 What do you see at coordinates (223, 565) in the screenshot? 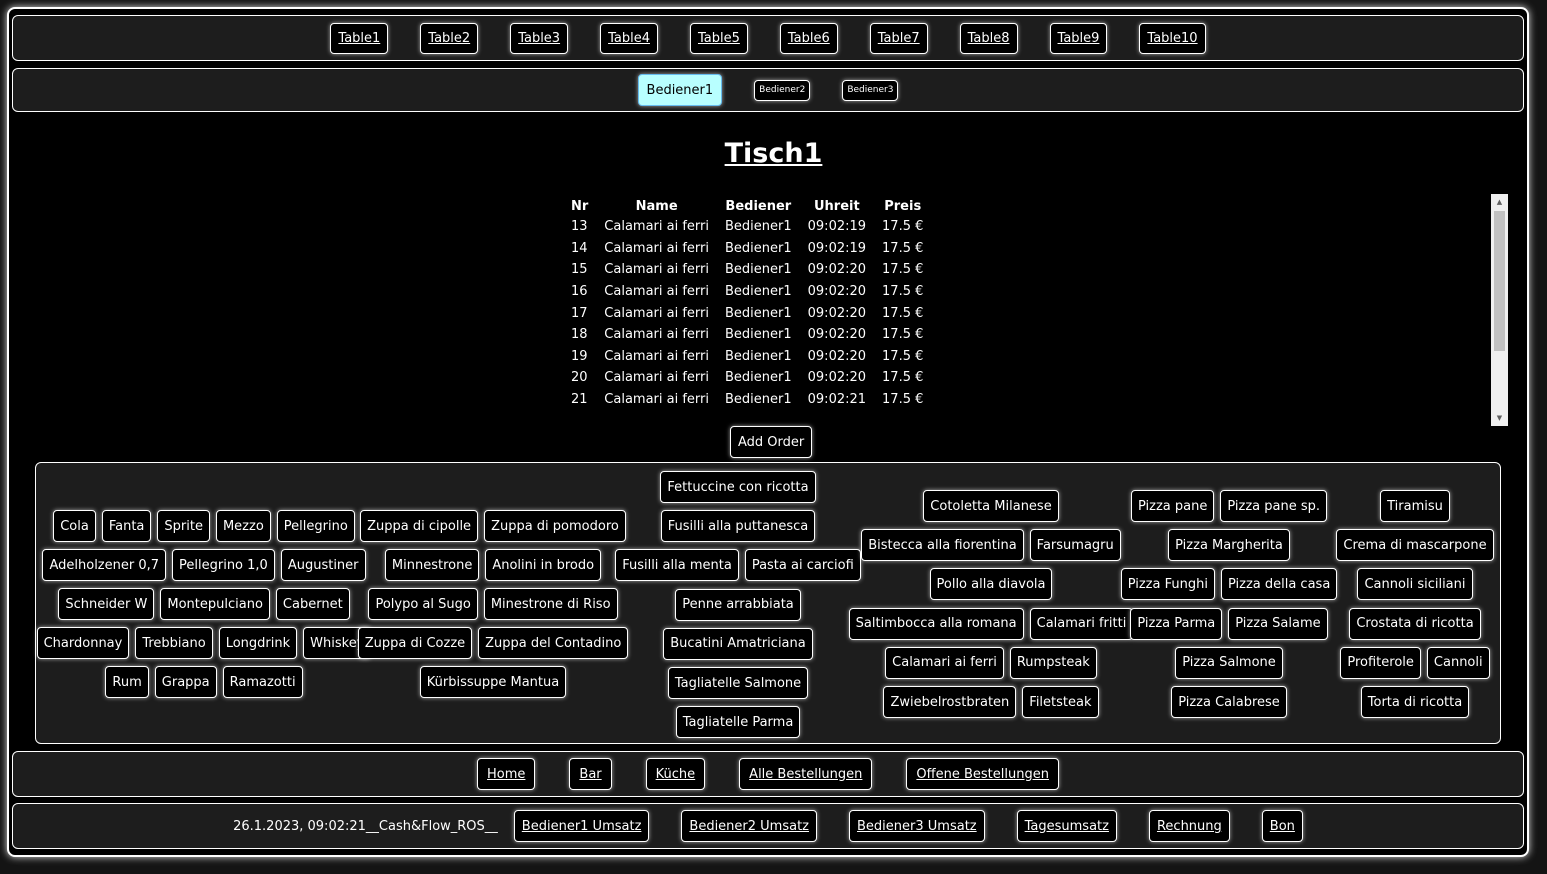
I see `menu-item-pellegrino-1-0: Pellegrino 1,0` at bounding box center [223, 565].